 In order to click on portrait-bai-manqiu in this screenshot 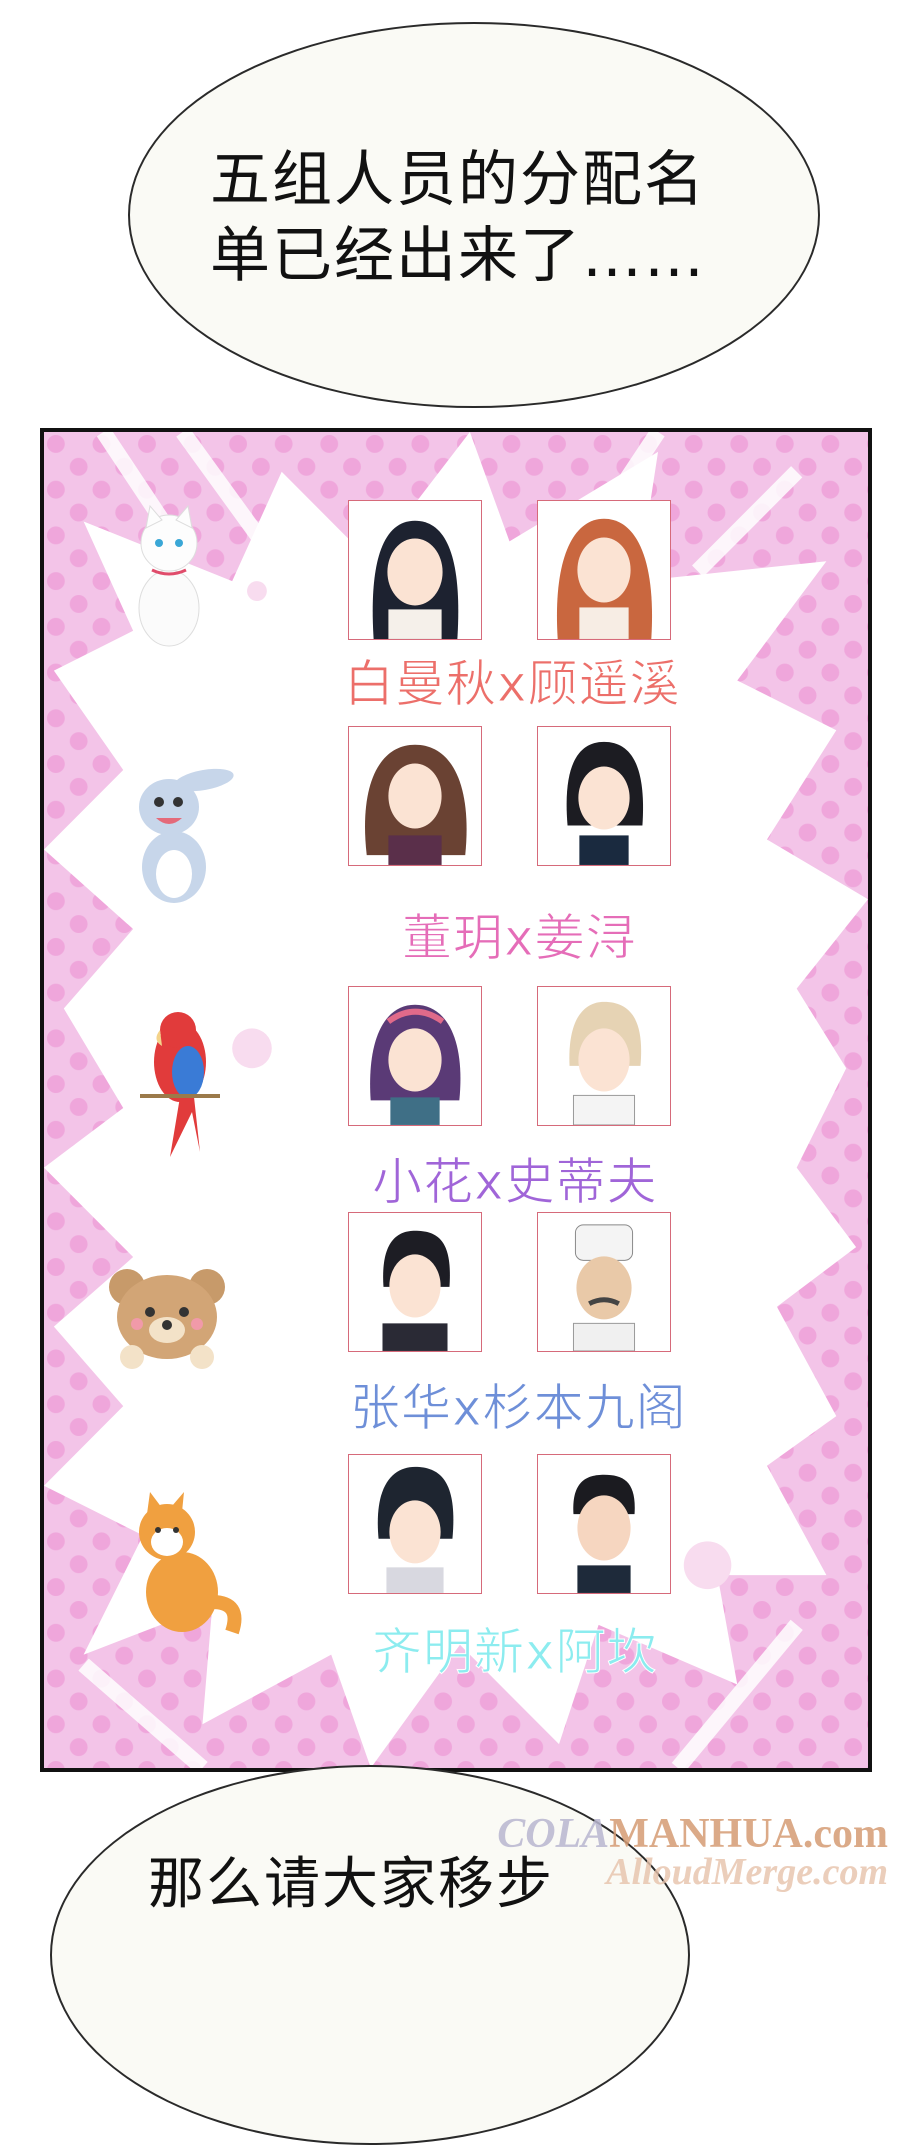, I will do `click(415, 570)`.